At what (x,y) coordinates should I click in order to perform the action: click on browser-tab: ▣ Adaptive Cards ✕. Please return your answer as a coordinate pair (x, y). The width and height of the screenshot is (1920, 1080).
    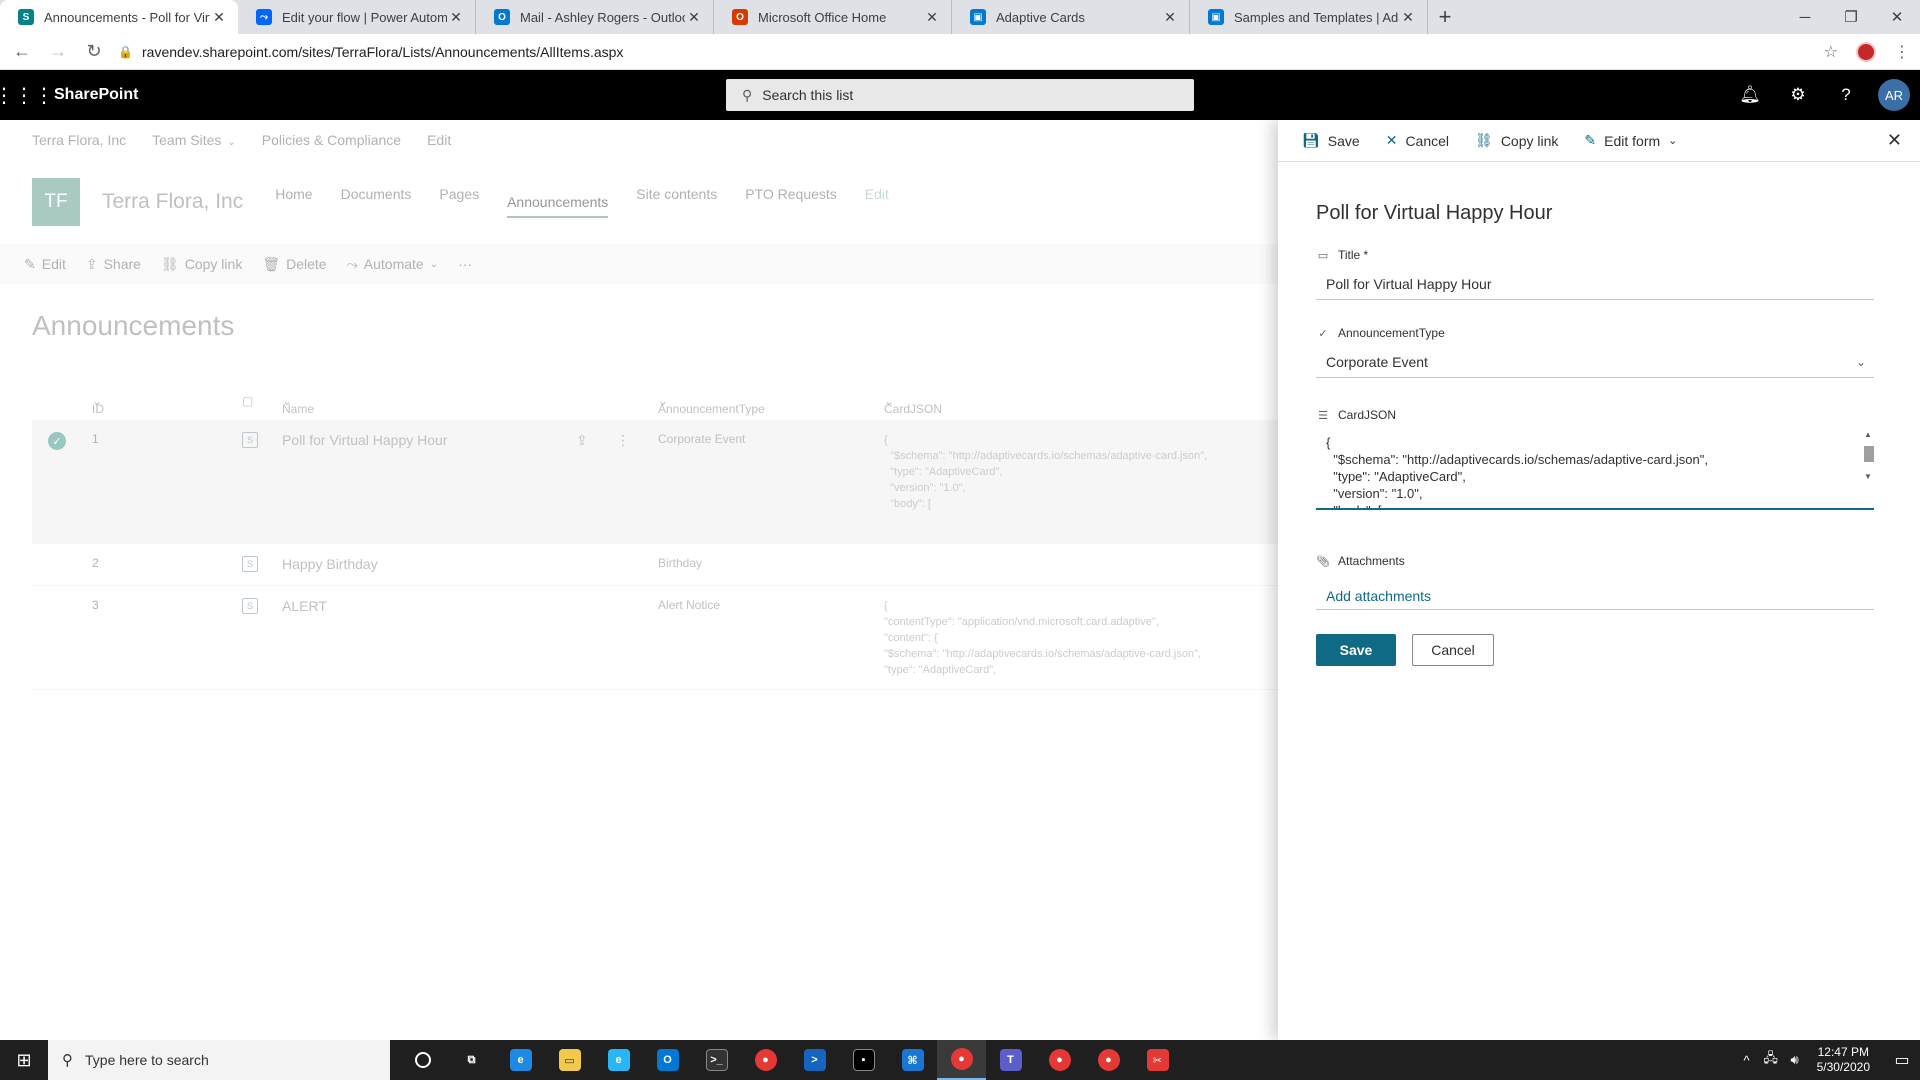
    Looking at the image, I should click on (1071, 17).